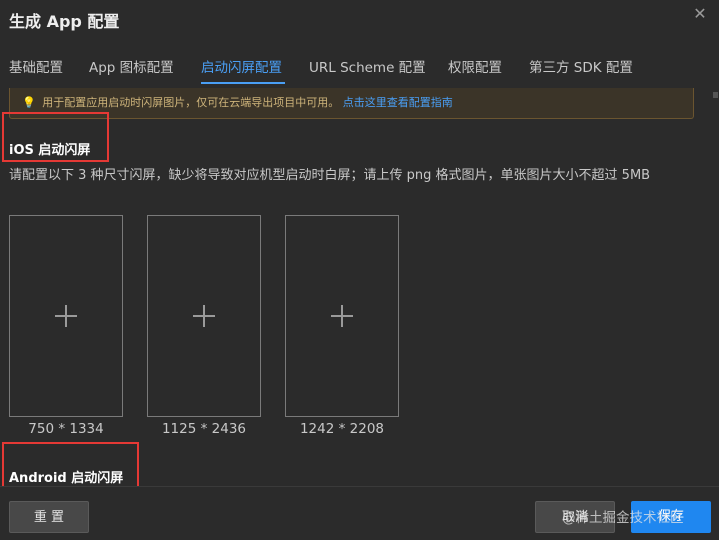 The height and width of the screenshot is (540, 719). I want to click on ios-section-title: iOS 启动闪屏, so click(50, 150).